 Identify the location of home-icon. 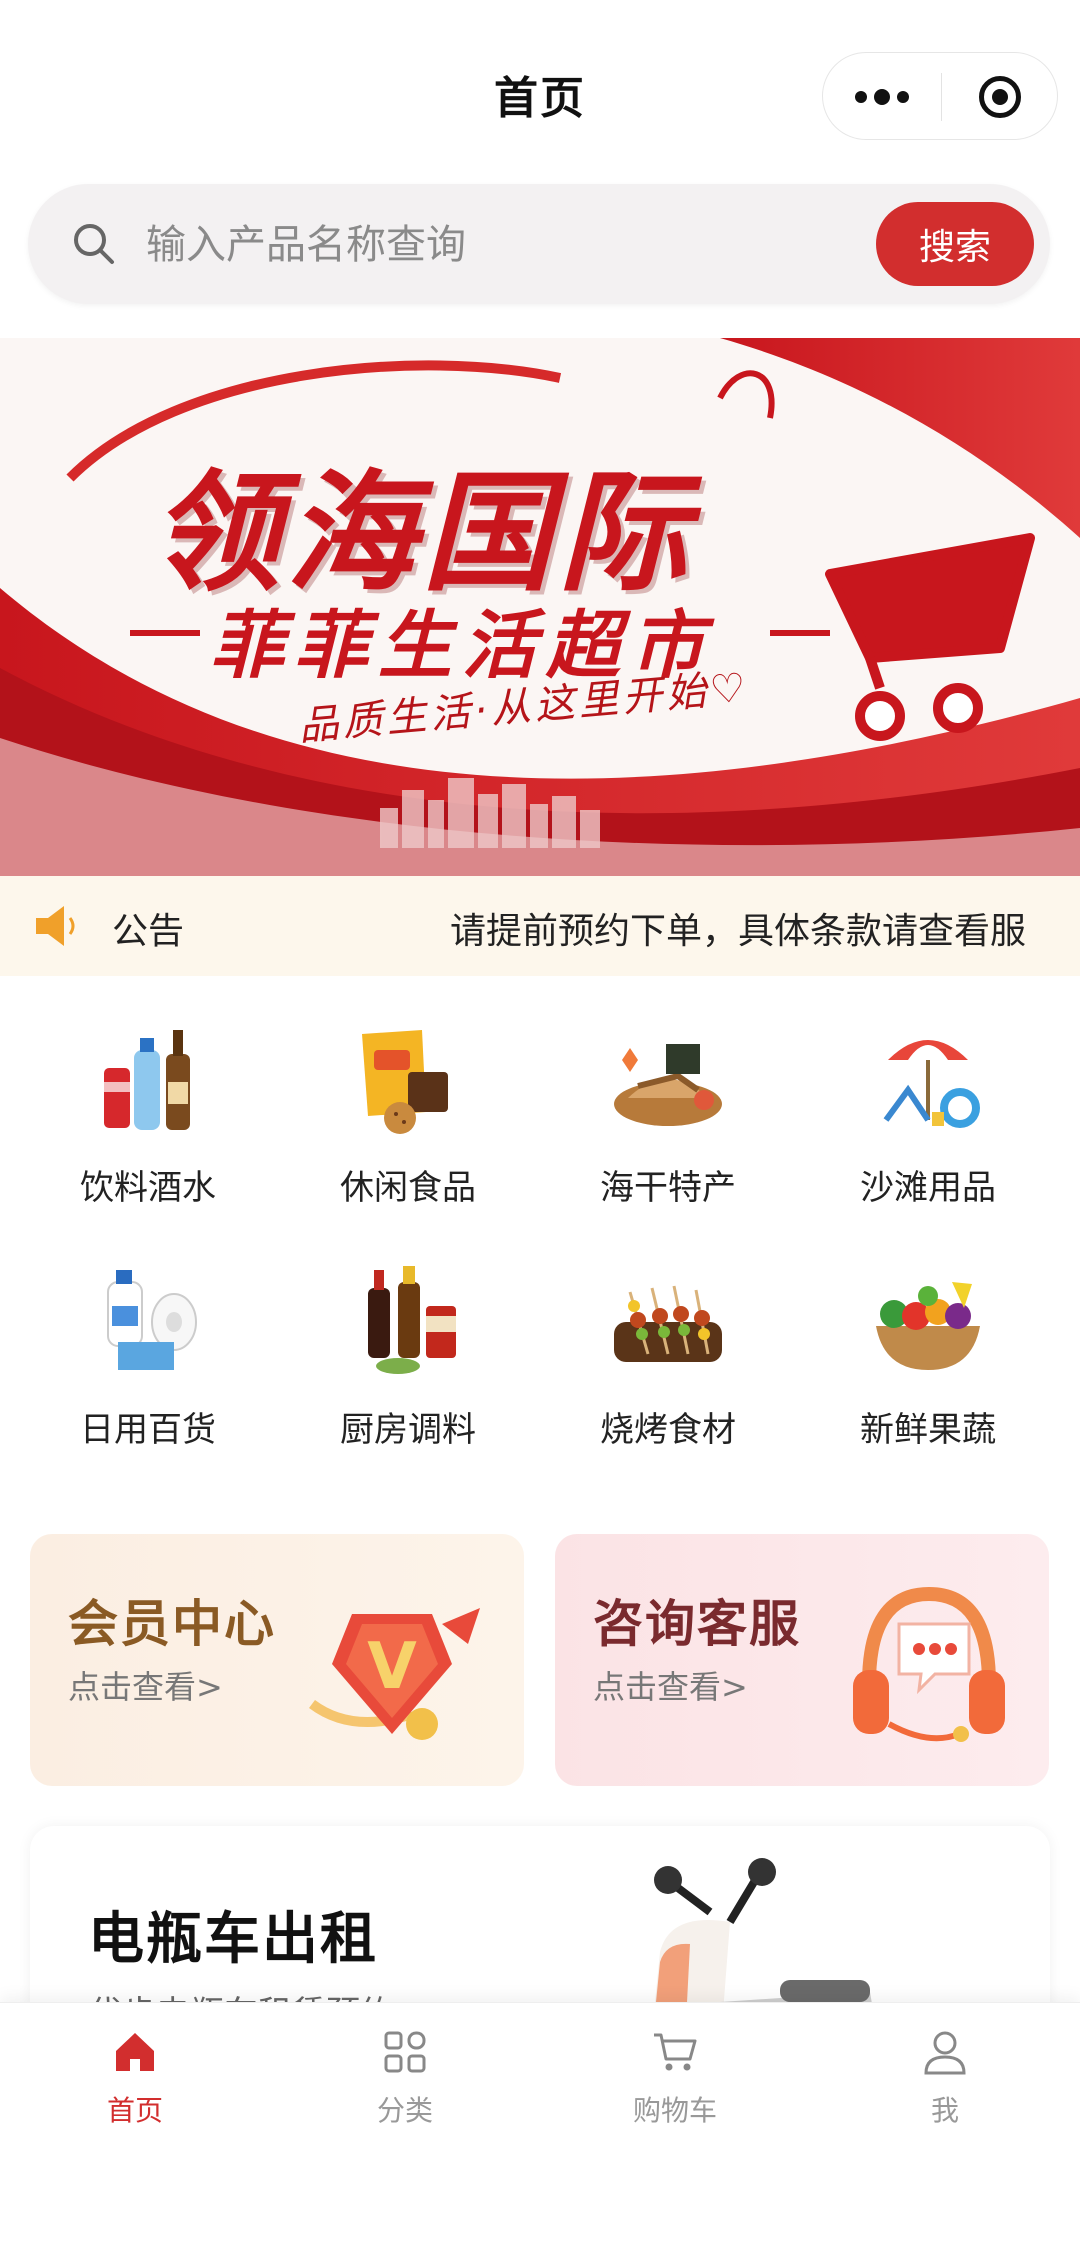
(135, 2052).